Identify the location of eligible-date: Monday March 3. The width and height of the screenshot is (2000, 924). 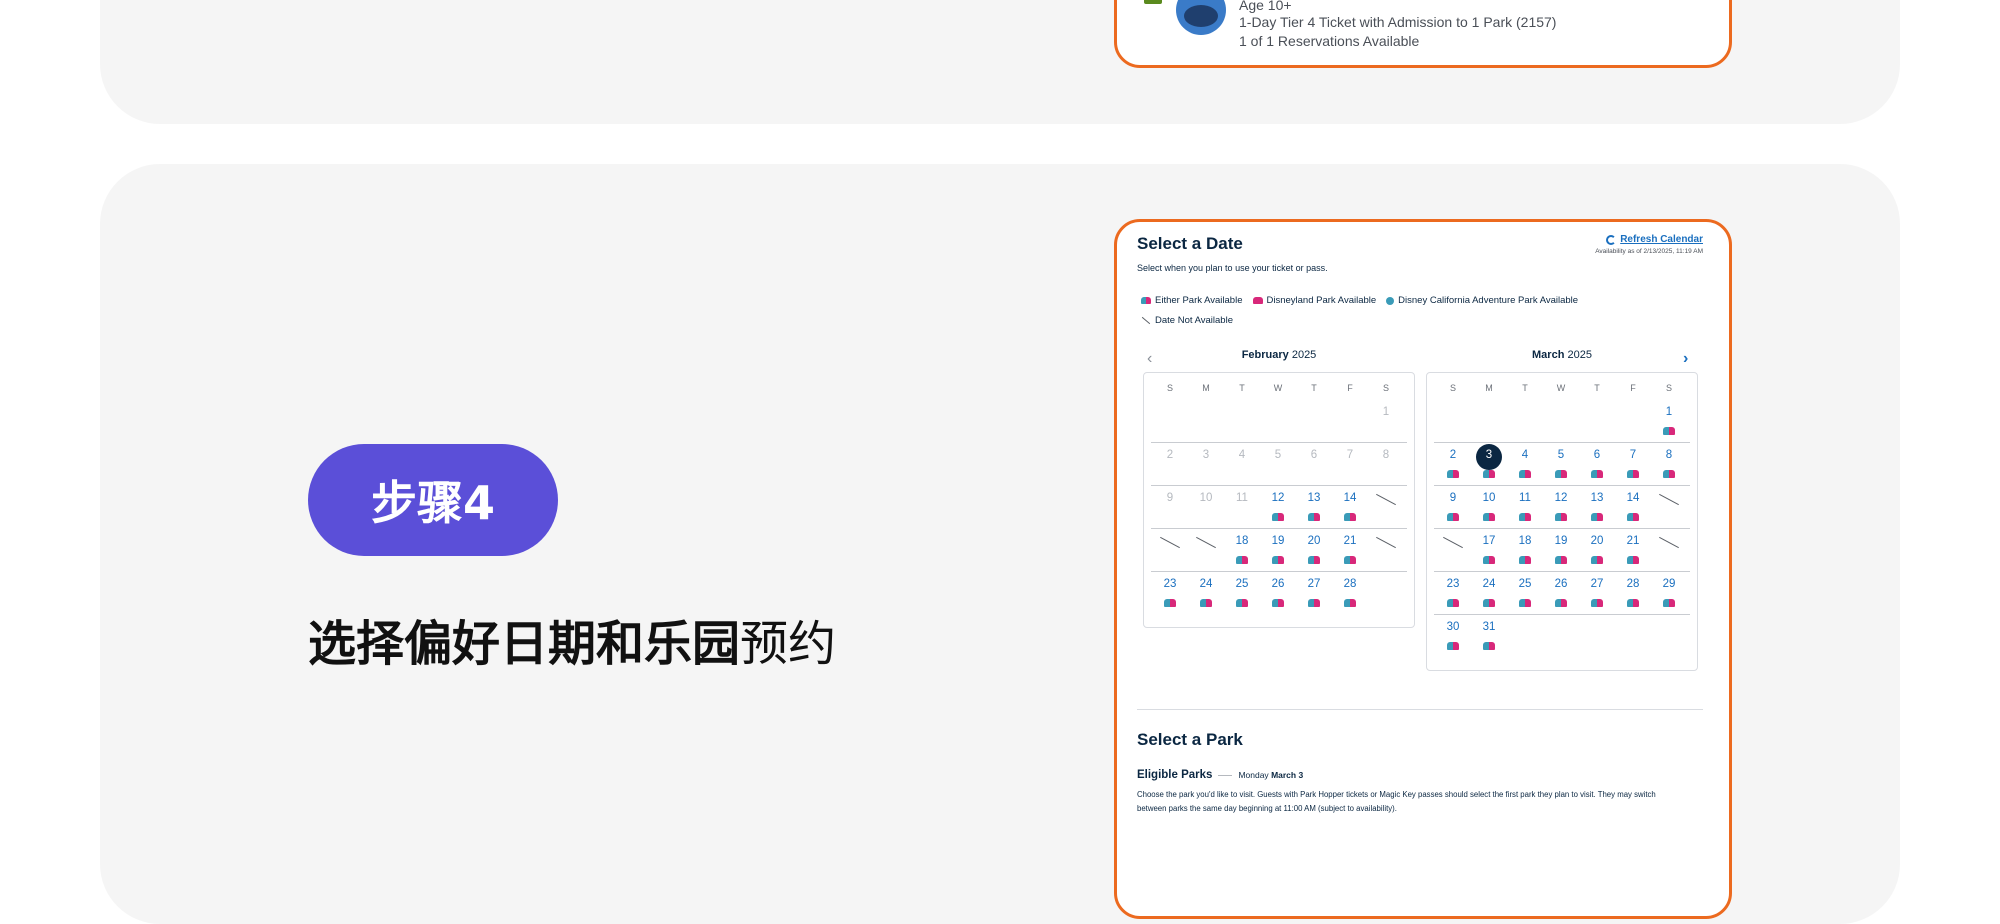
(1271, 775).